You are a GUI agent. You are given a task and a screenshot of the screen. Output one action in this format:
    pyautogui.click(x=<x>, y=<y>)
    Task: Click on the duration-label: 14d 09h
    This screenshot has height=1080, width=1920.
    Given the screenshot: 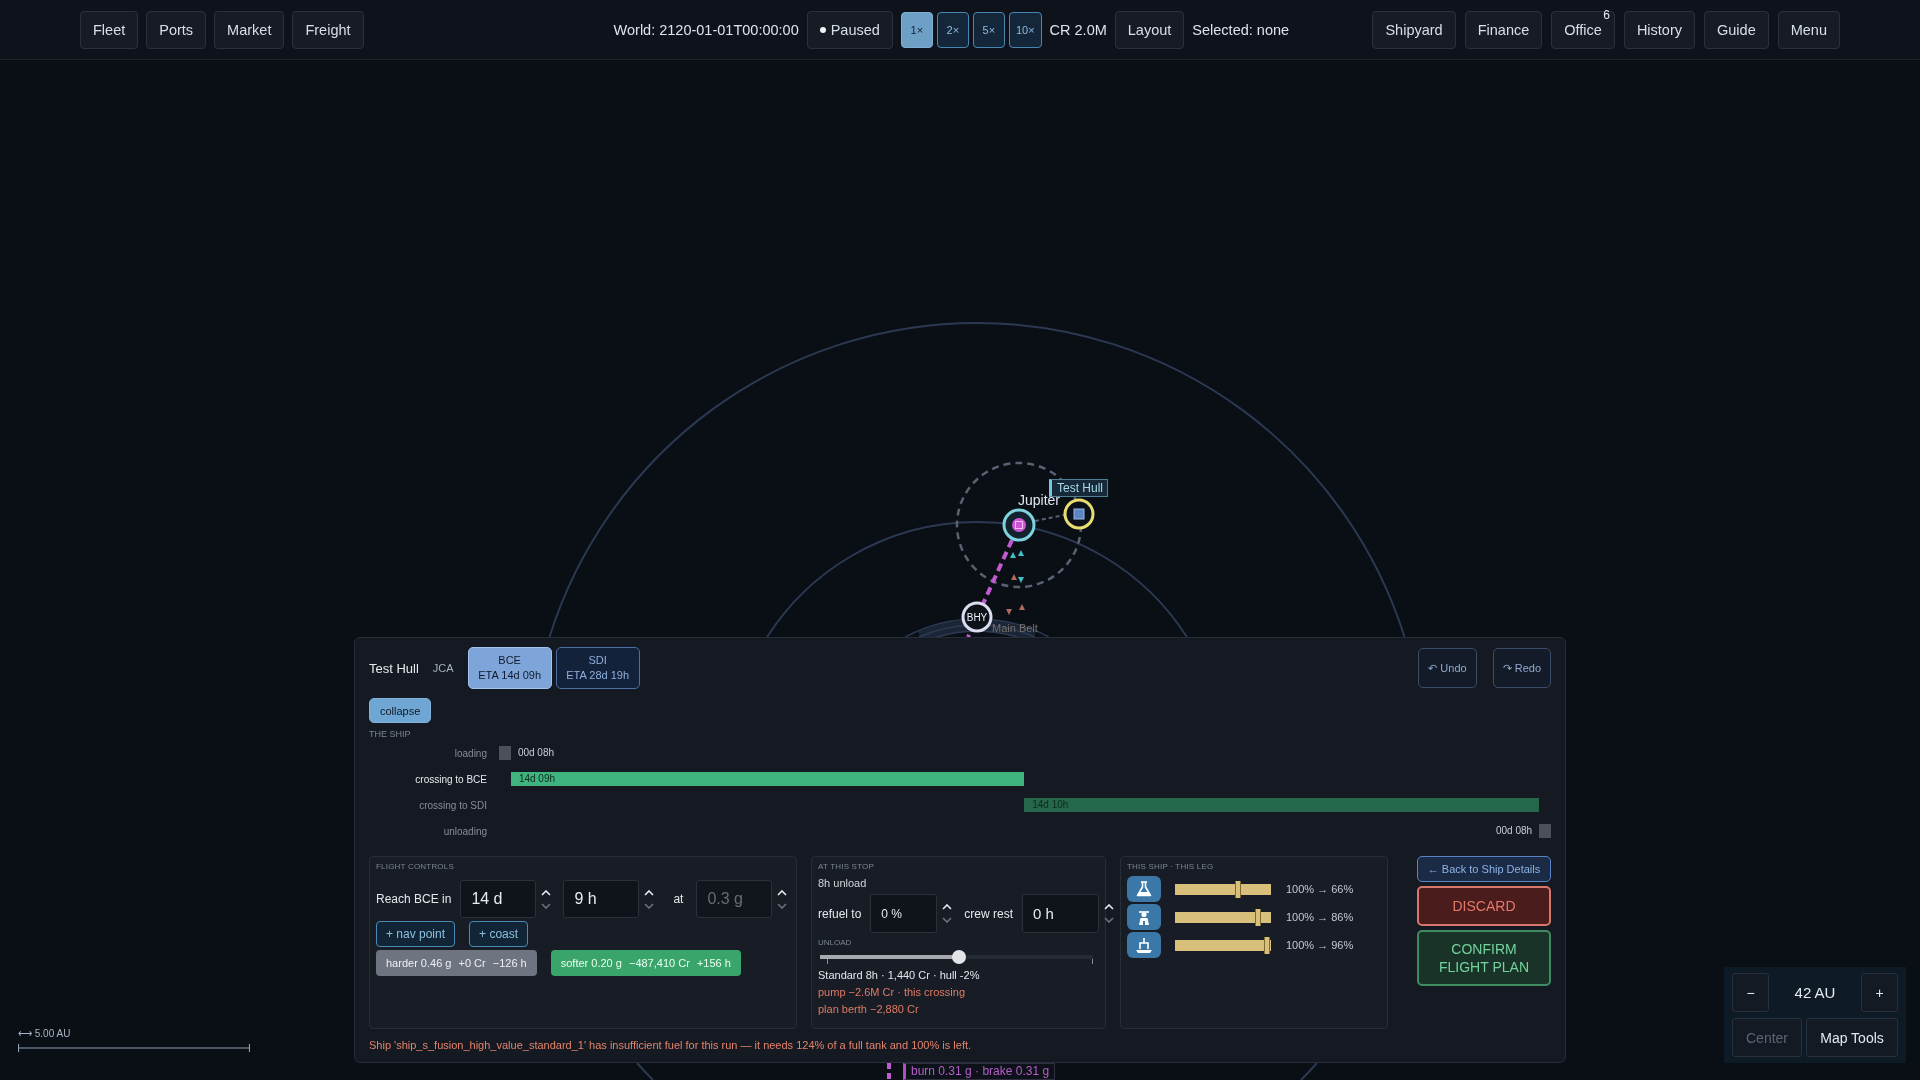 What is the action you would take?
    pyautogui.click(x=537, y=779)
    